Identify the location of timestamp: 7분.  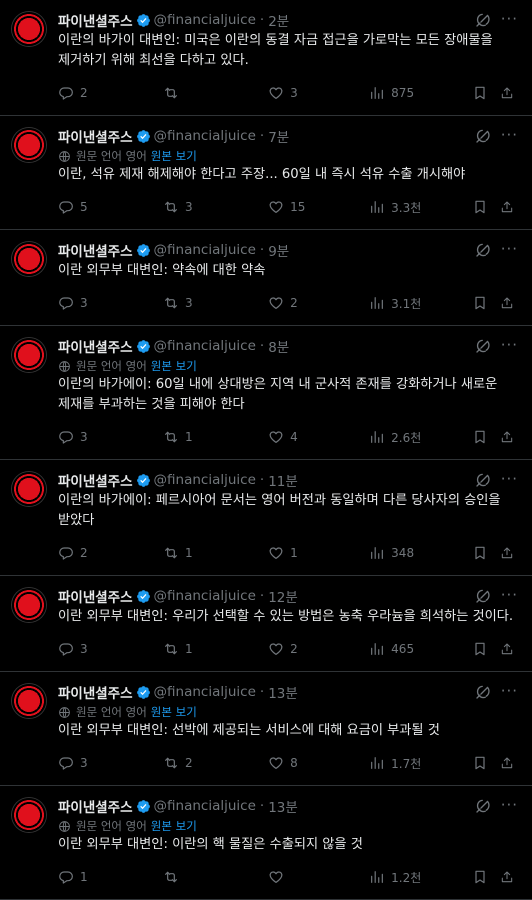
(278, 136).